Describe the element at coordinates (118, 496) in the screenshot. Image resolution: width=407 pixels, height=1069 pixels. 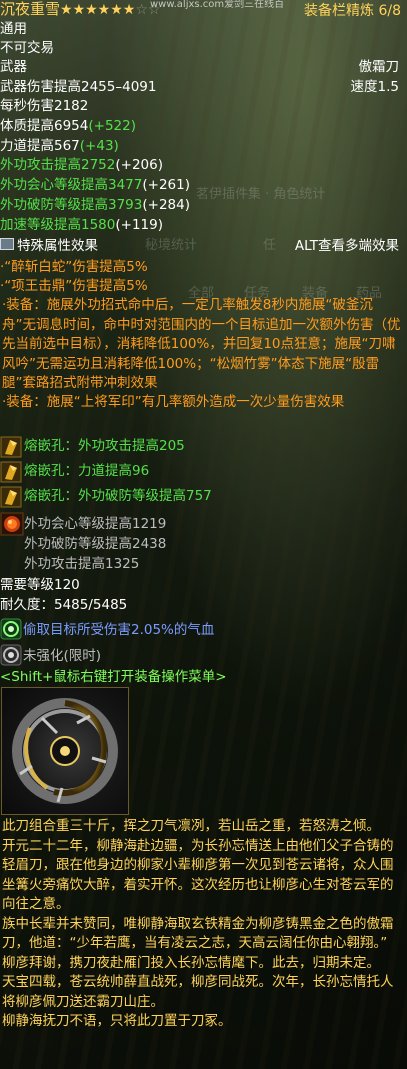
I see `gem-slot-3-text: 熔嵌孔：外功破防等级提高757` at that location.